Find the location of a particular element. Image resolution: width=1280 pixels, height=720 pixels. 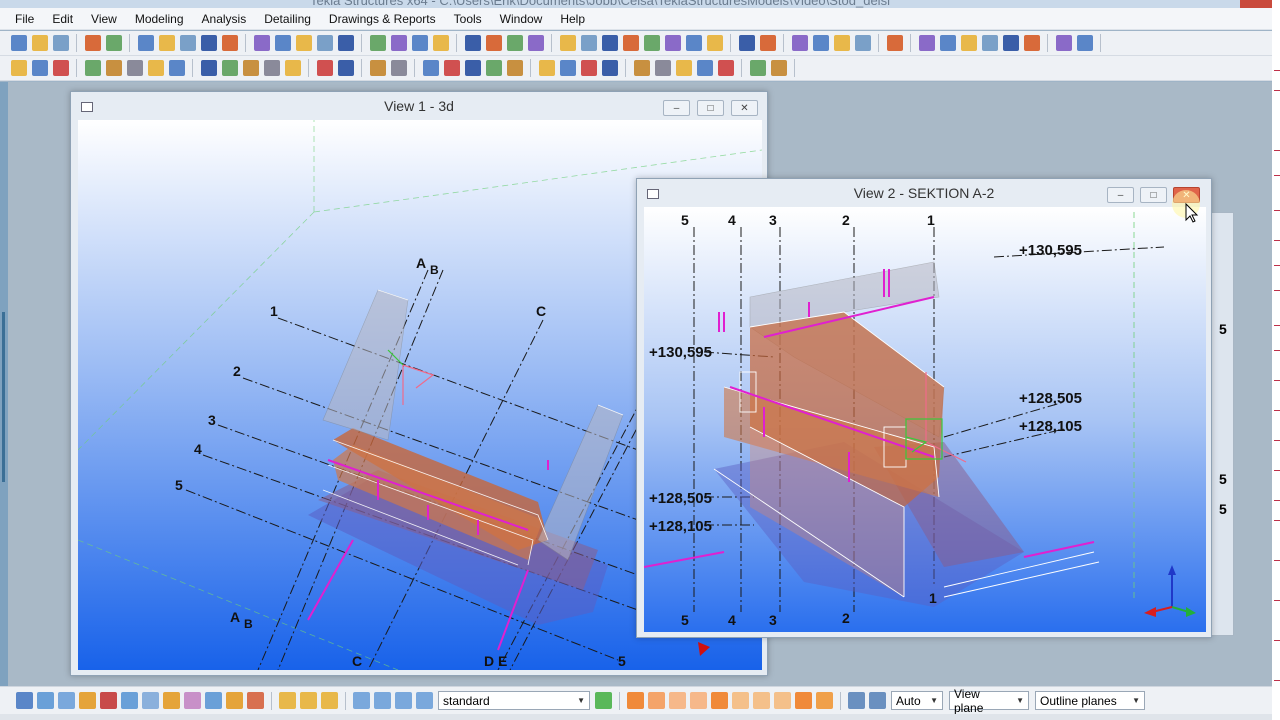

std-tool-17-icon is located at coordinates (398, 43).